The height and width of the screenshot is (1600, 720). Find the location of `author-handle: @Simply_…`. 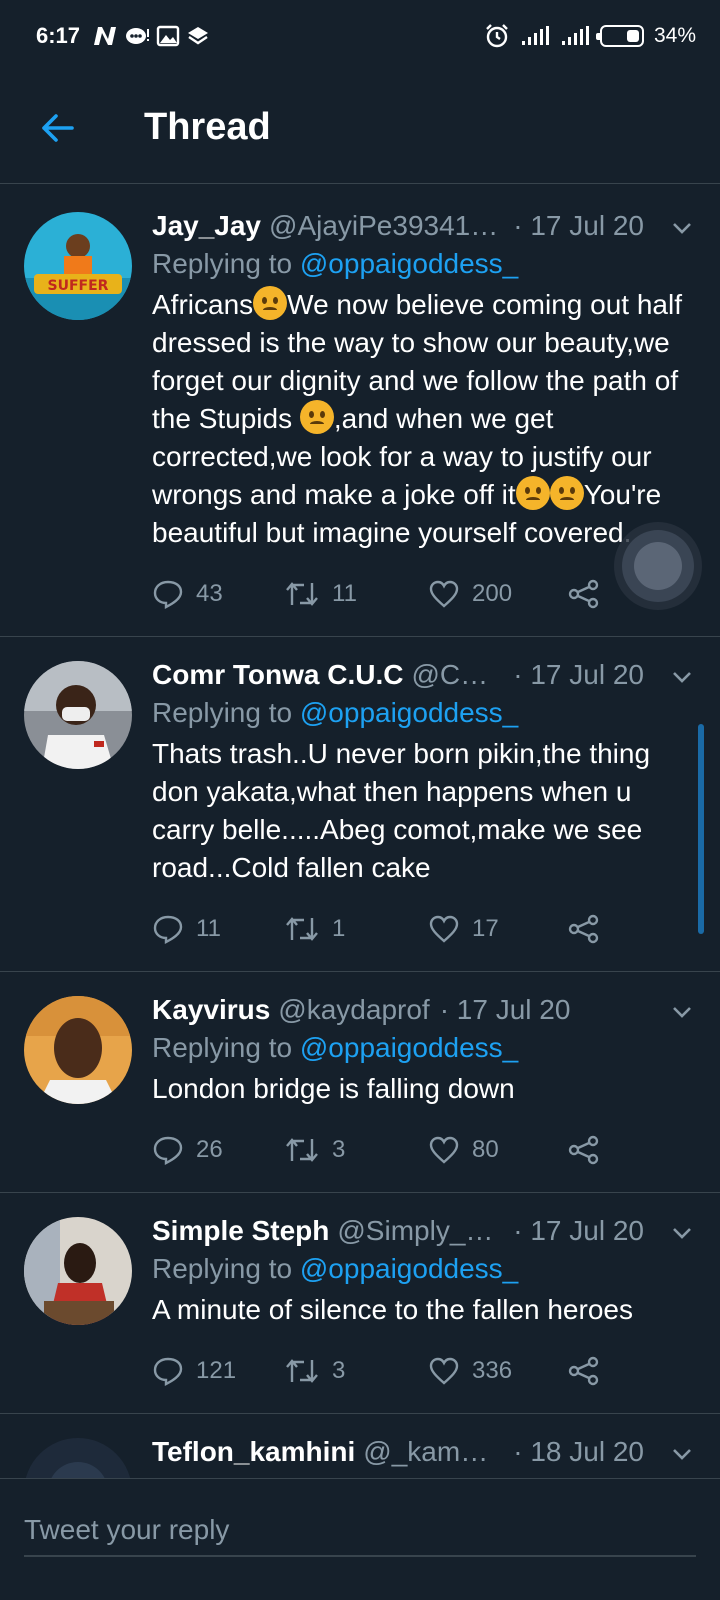

author-handle: @Simply_… is located at coordinates (415, 1231).